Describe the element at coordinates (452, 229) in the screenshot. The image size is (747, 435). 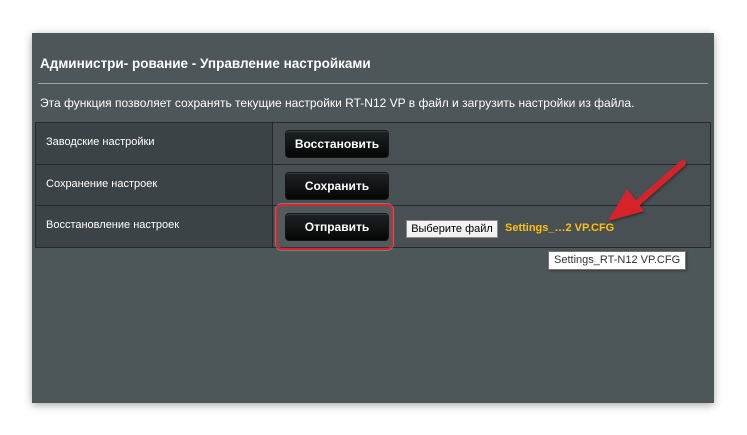
I see `choose-file-button: Выберите файл` at that location.